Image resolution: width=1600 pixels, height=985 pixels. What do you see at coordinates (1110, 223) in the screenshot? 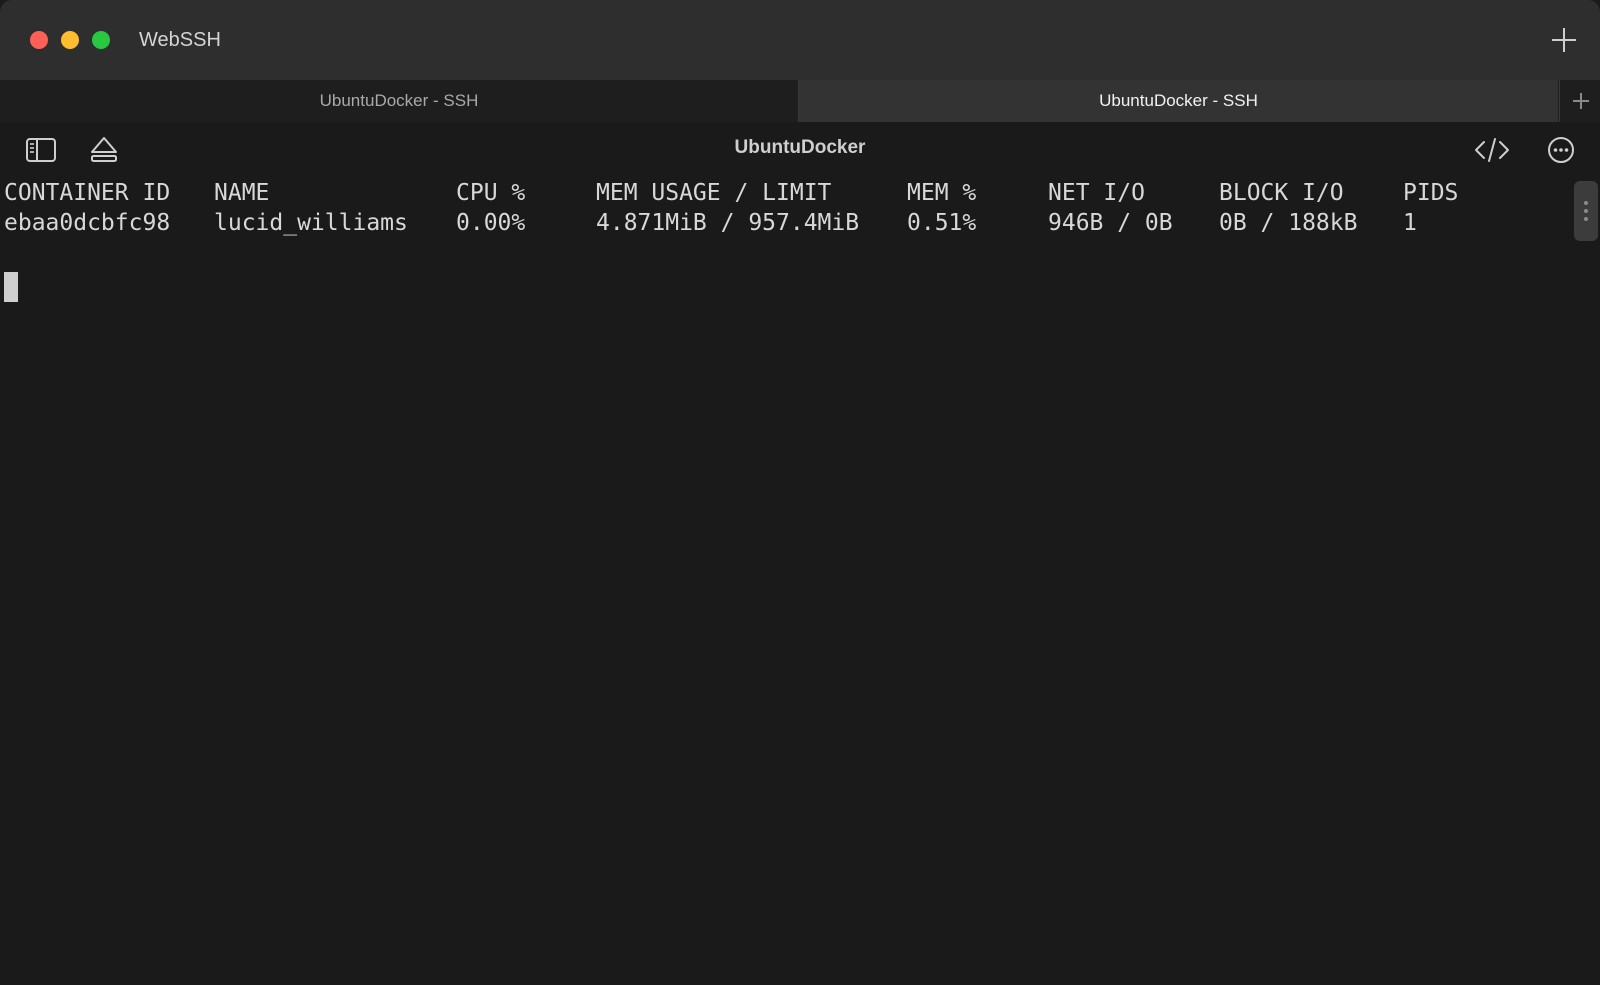
I see `net-io: 946B / 0B` at bounding box center [1110, 223].